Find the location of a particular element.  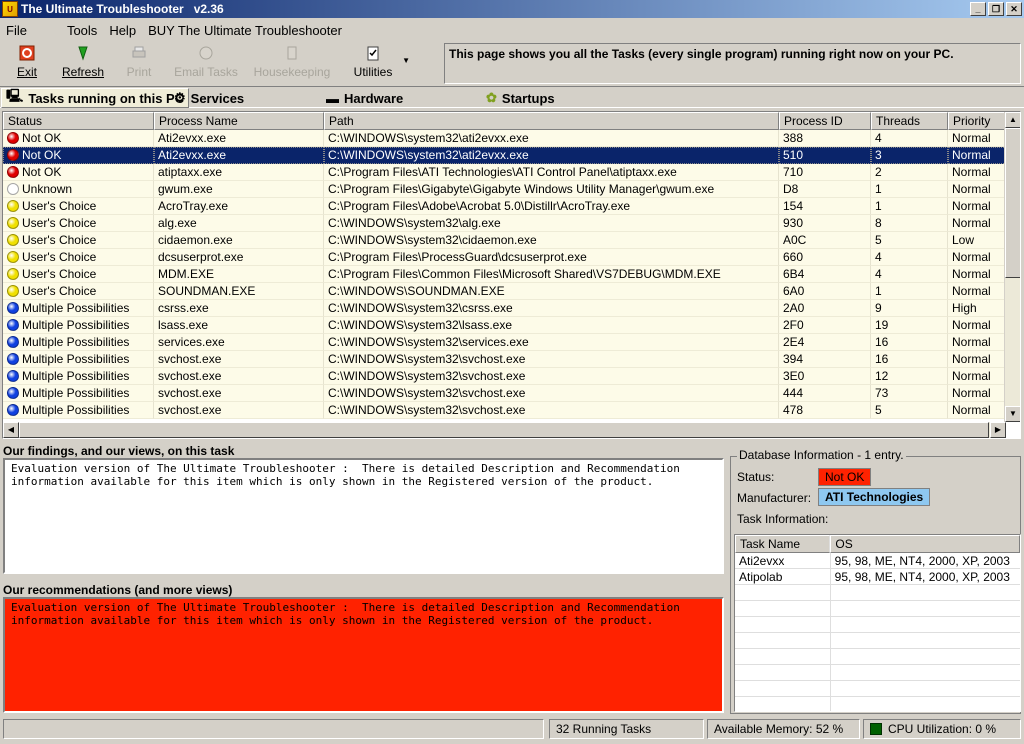

task-info-row: Ati2evxx 95, 98, ME, NT4, 2000, XP, 2003 is located at coordinates (877, 561).